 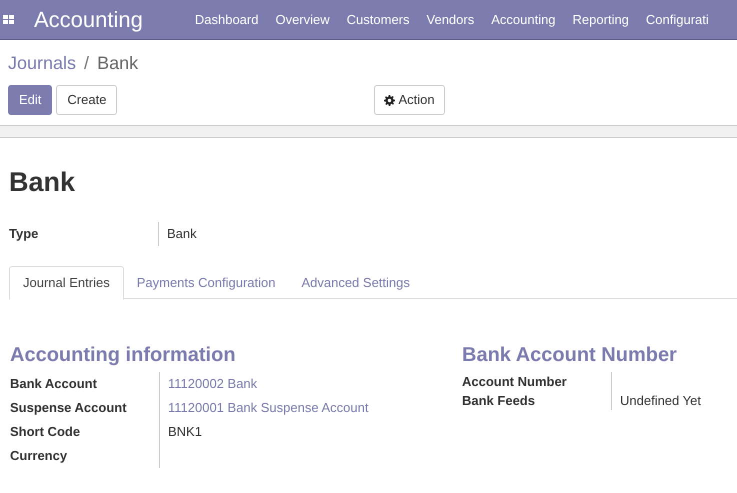 What do you see at coordinates (226, 20) in the screenshot?
I see `menu-item: Dashboard` at bounding box center [226, 20].